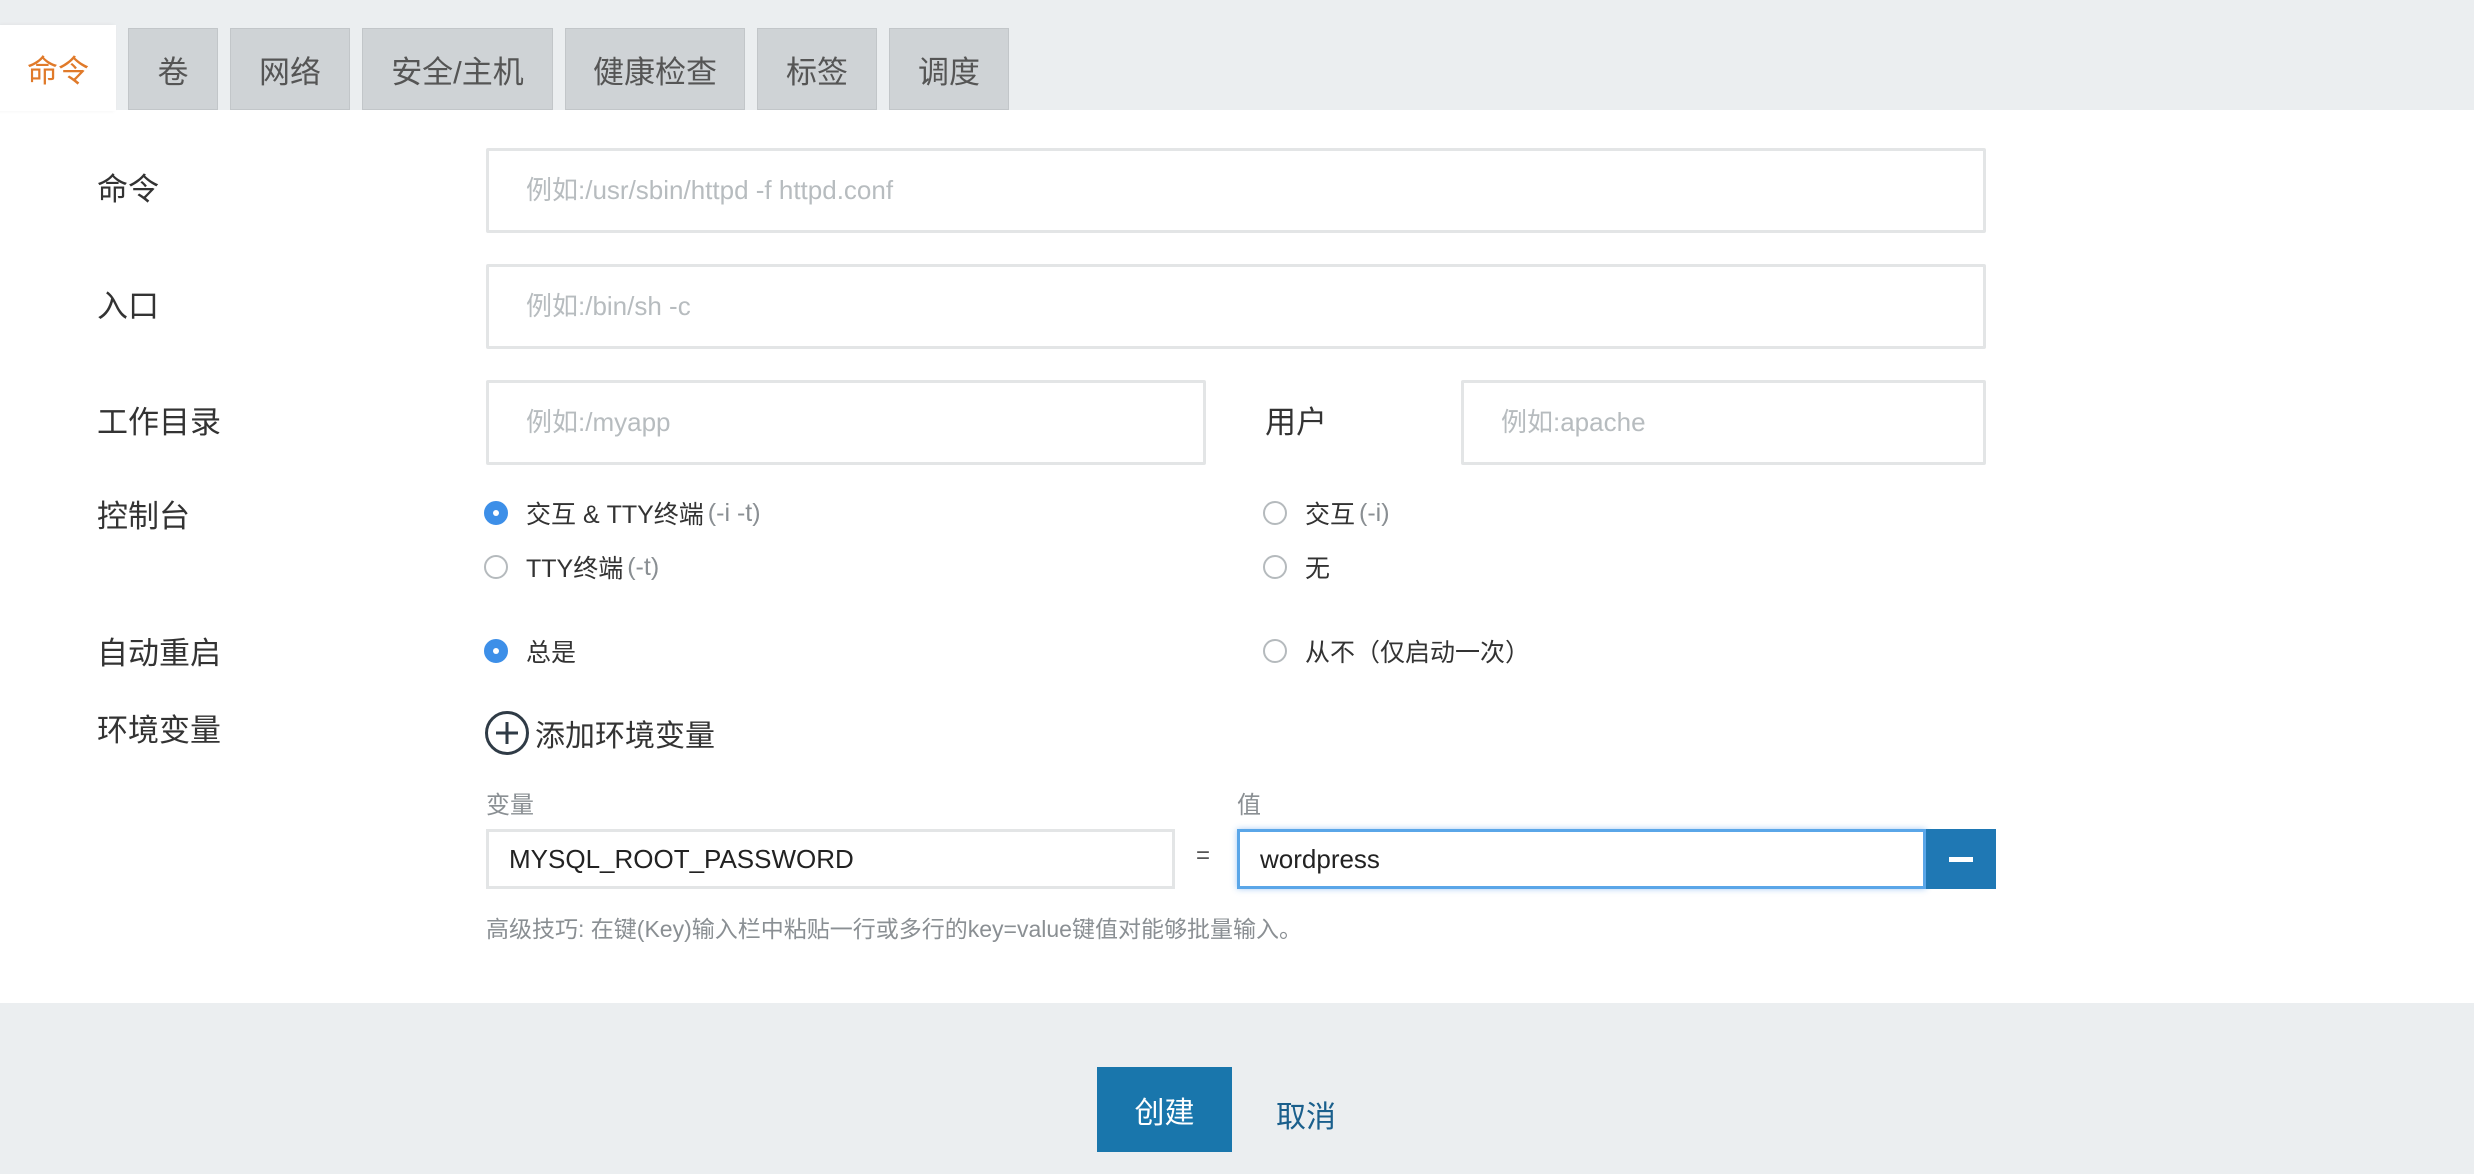 The width and height of the screenshot is (2474, 1174). I want to click on tab-command: 命令, so click(58, 68).